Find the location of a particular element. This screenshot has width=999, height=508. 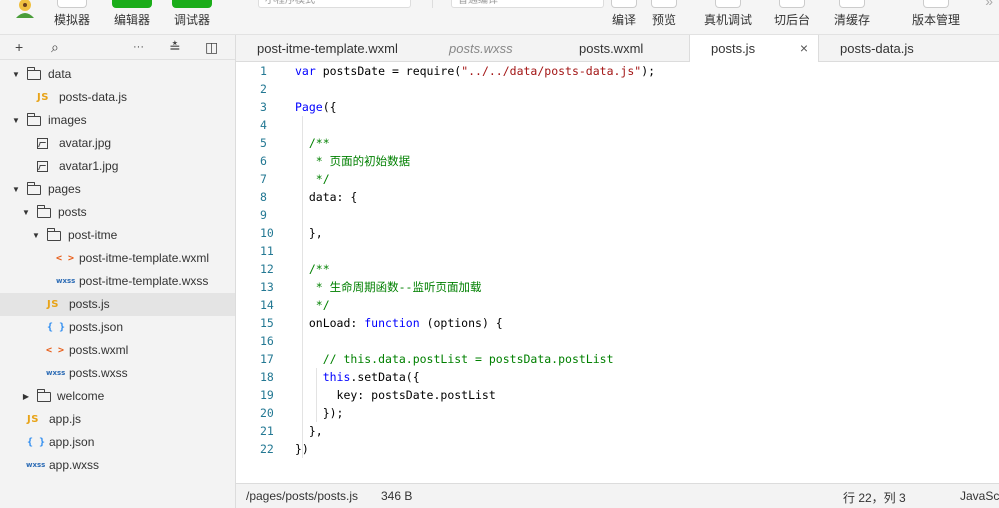

tree-file-post-itme-template-wxss: wxss post-itme-template.wxss is located at coordinates (117, 281).